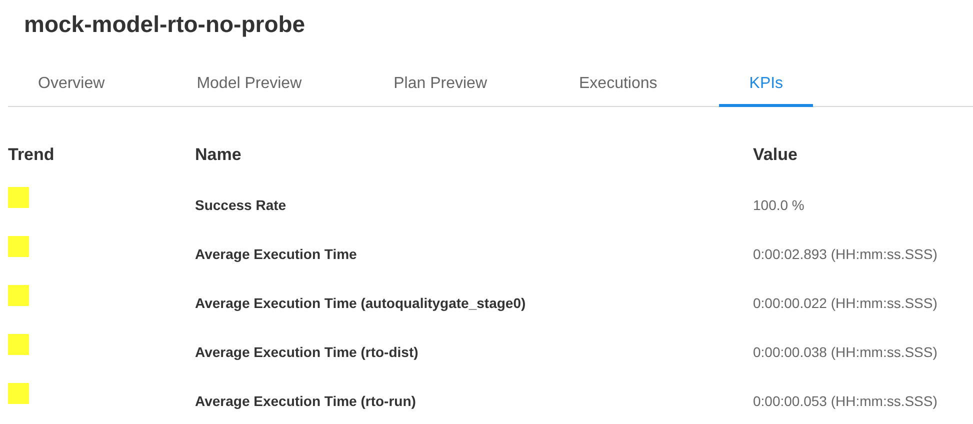  I want to click on kpi-name: Success Rate, so click(240, 204).